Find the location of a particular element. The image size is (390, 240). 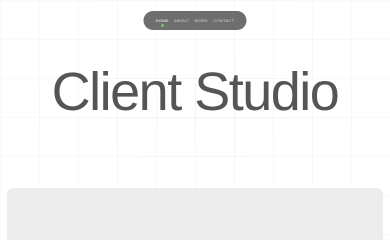

nav-item-label: ABOUT is located at coordinates (181, 20).